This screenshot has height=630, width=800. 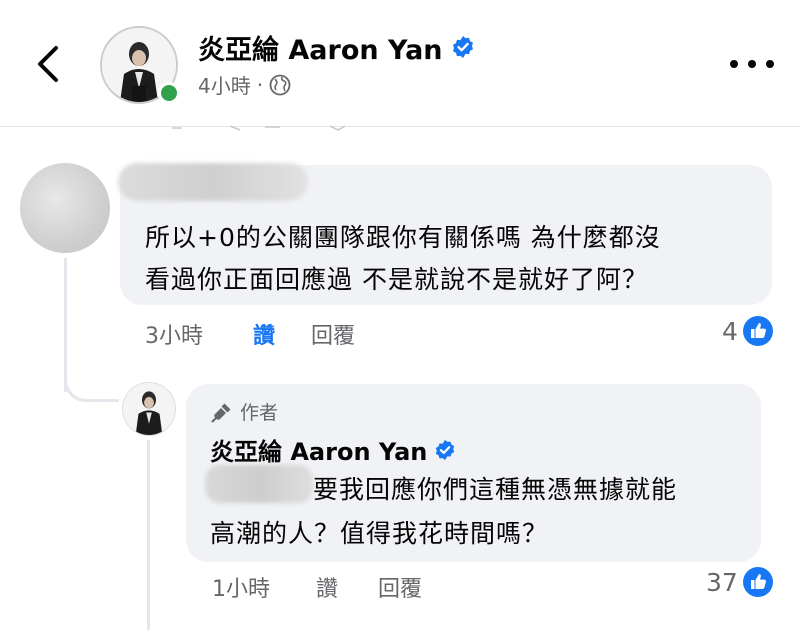 I want to click on reply-reply-button: 回覆, so click(x=400, y=587).